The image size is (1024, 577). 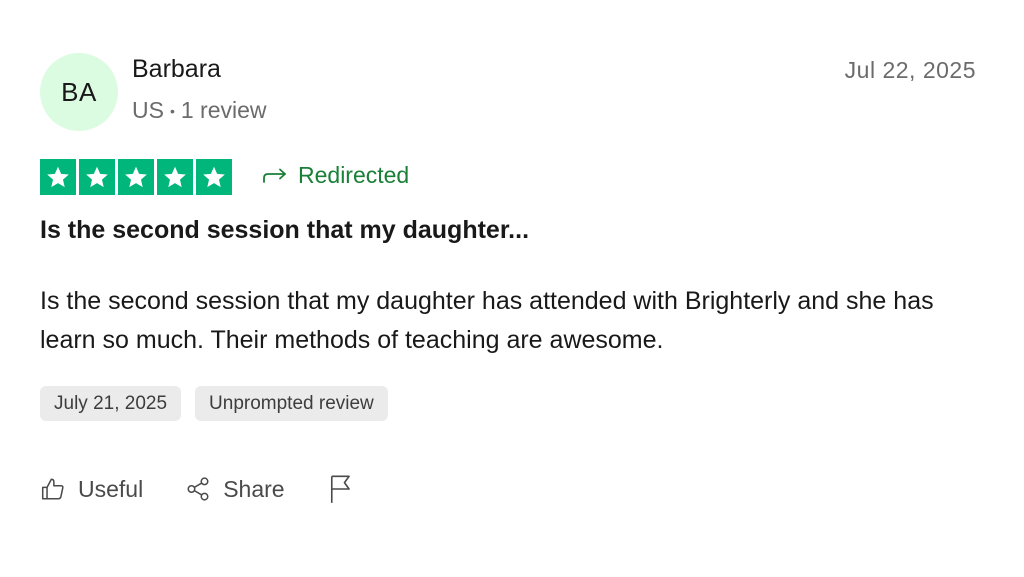 What do you see at coordinates (176, 69) in the screenshot?
I see `reviewer-name: Barbara` at bounding box center [176, 69].